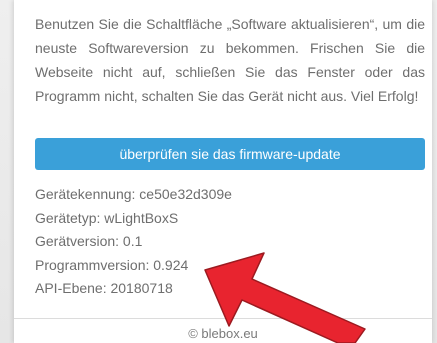 The width and height of the screenshot is (437, 343). I want to click on footer: © blebox.eu, so click(223, 330).